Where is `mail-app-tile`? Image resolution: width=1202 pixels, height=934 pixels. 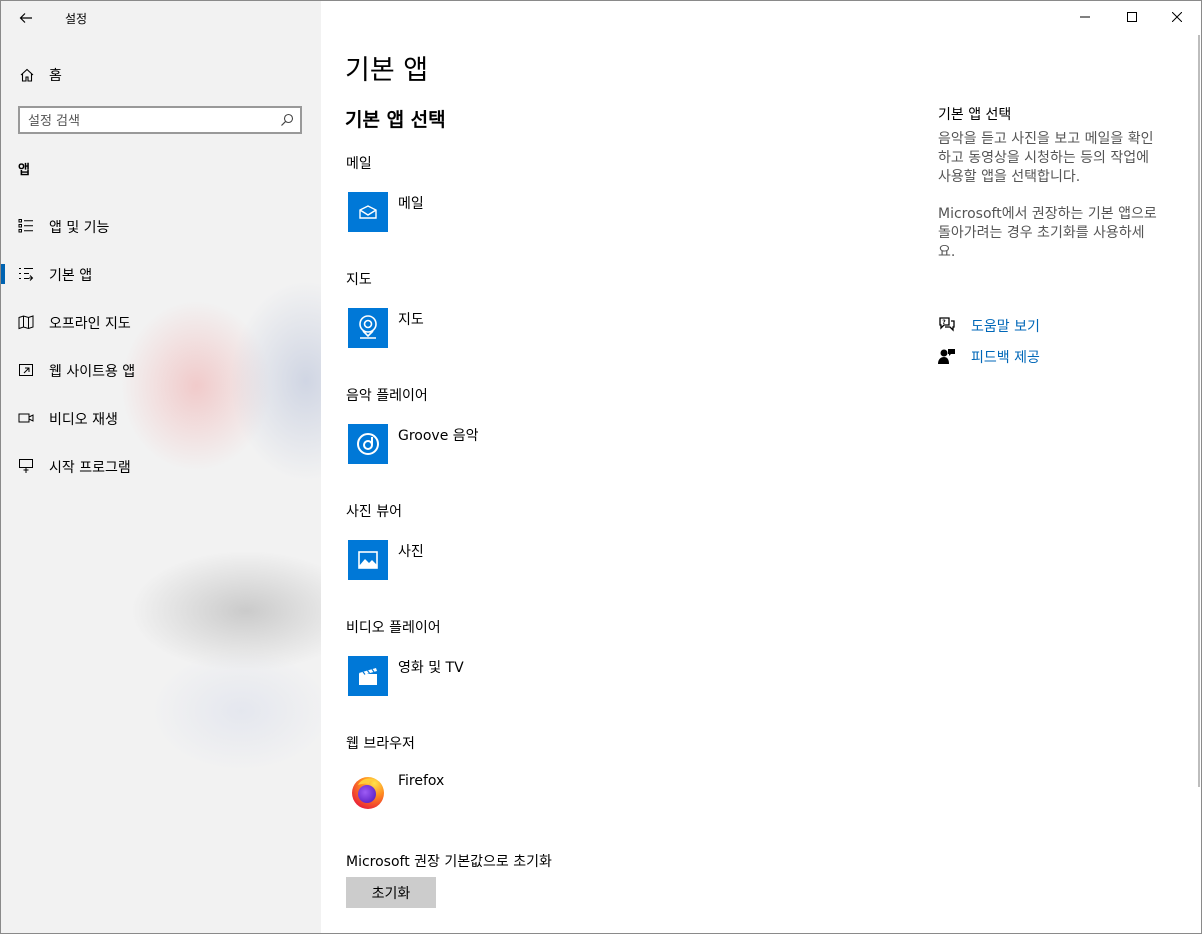
mail-app-tile is located at coordinates (368, 212).